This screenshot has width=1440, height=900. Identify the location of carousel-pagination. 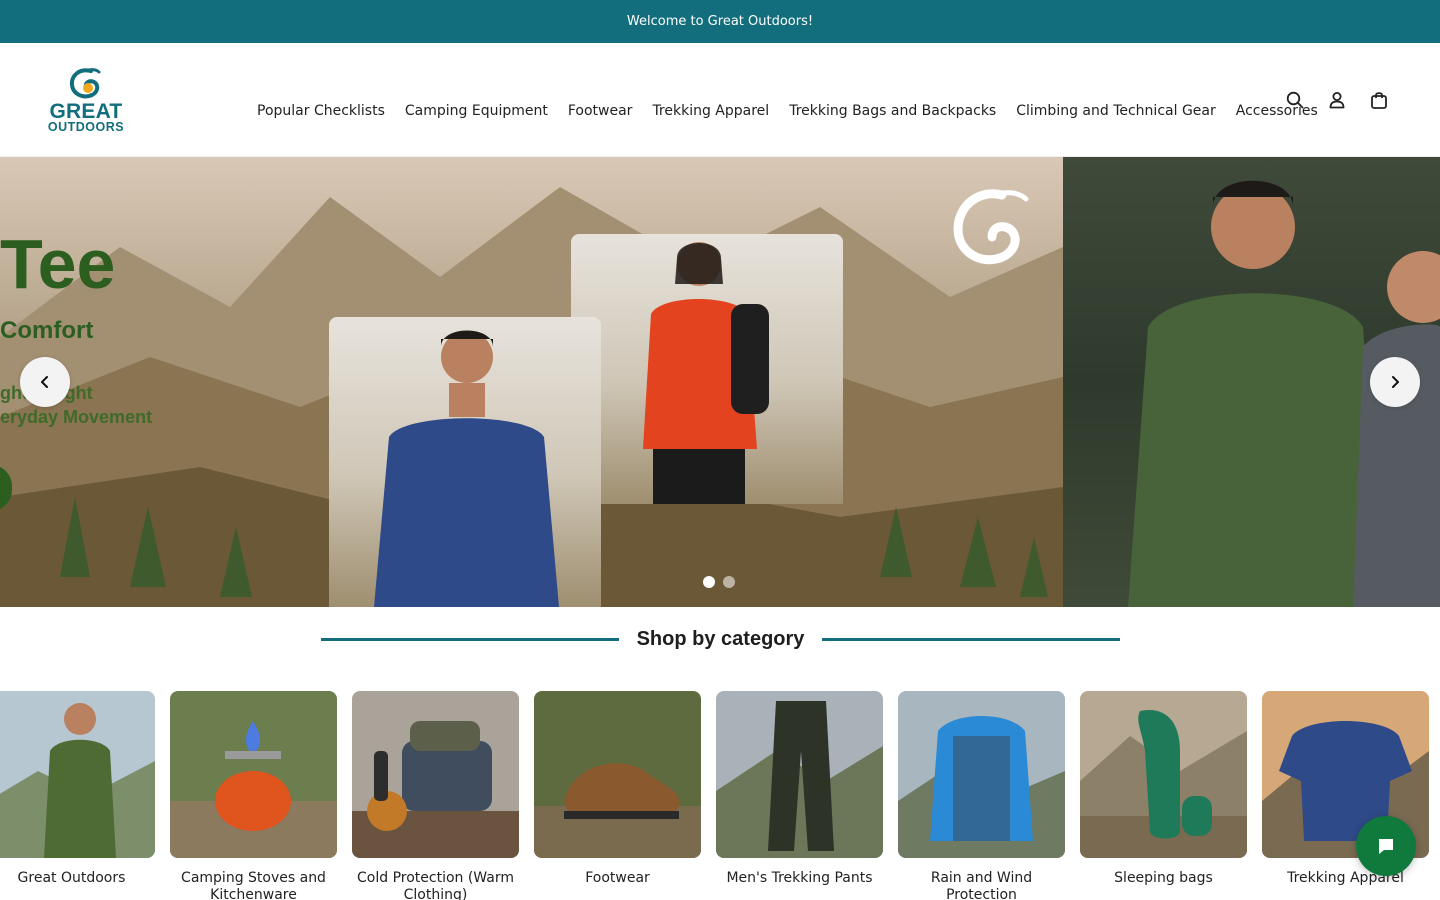
(719, 582).